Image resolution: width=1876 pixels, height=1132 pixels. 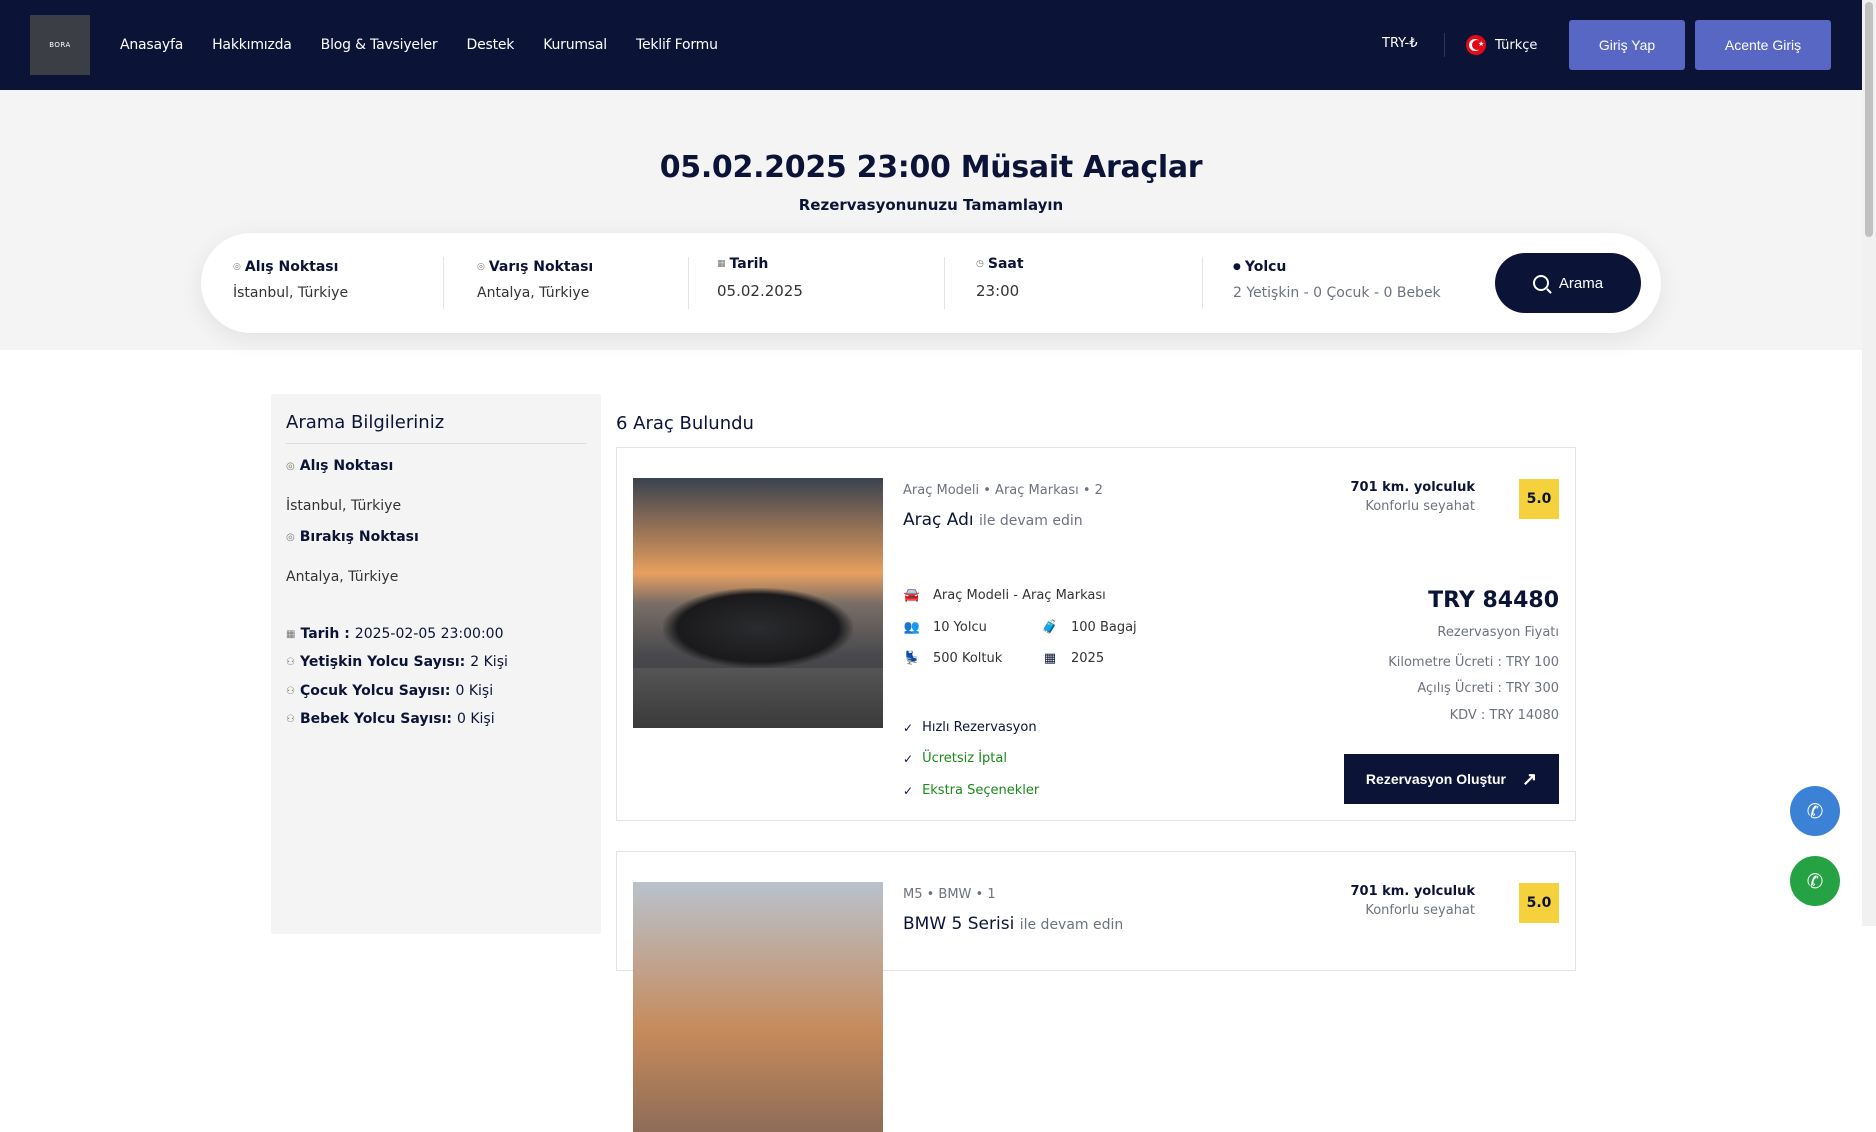 What do you see at coordinates (760, 278) in the screenshot?
I see `date-field: ▦ Tarih 05.02.2025` at bounding box center [760, 278].